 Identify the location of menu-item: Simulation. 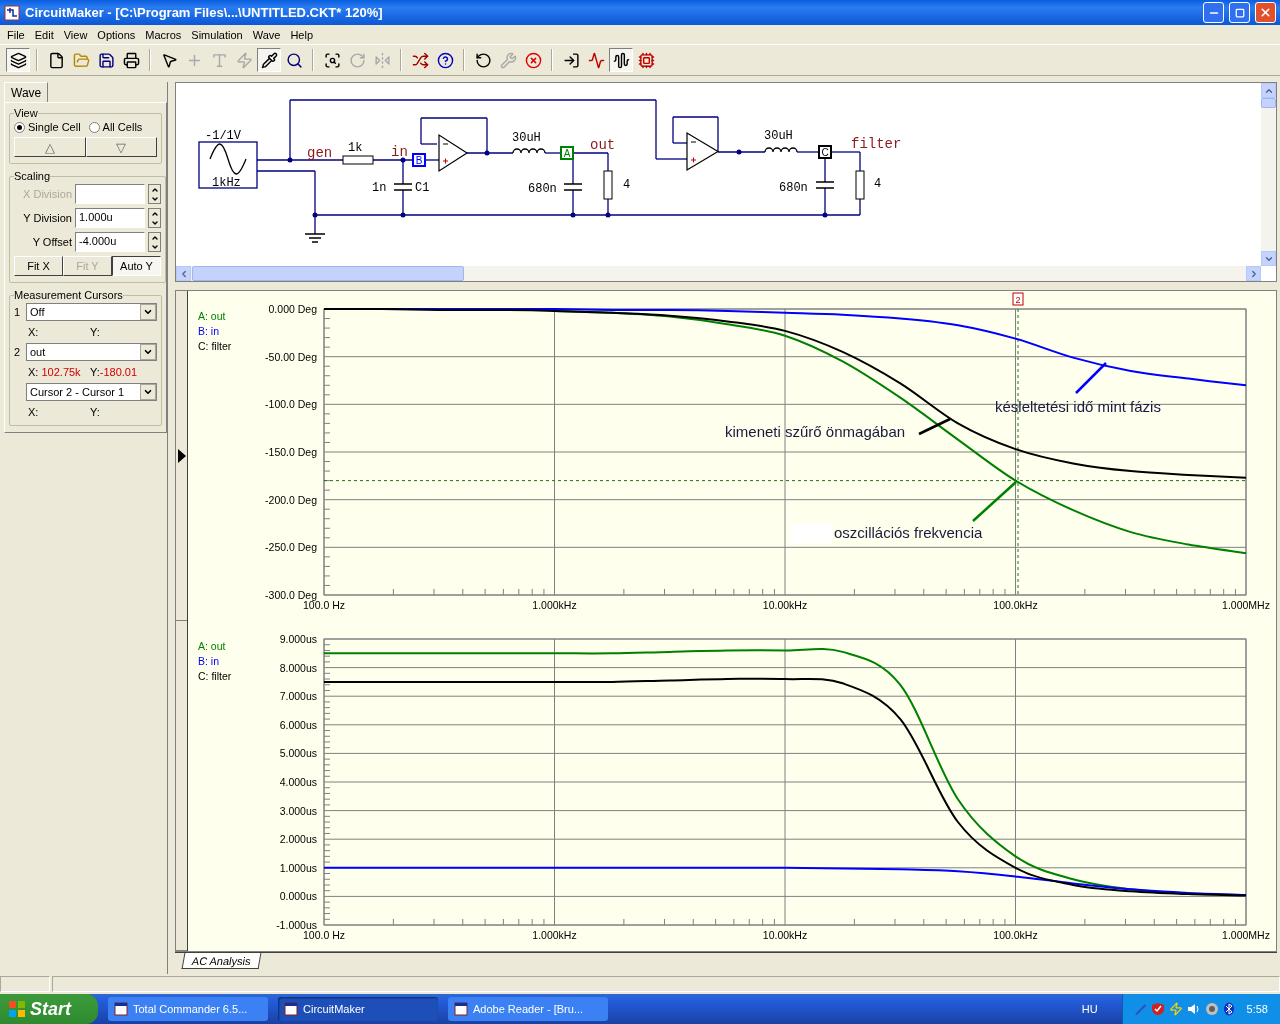
(217, 34).